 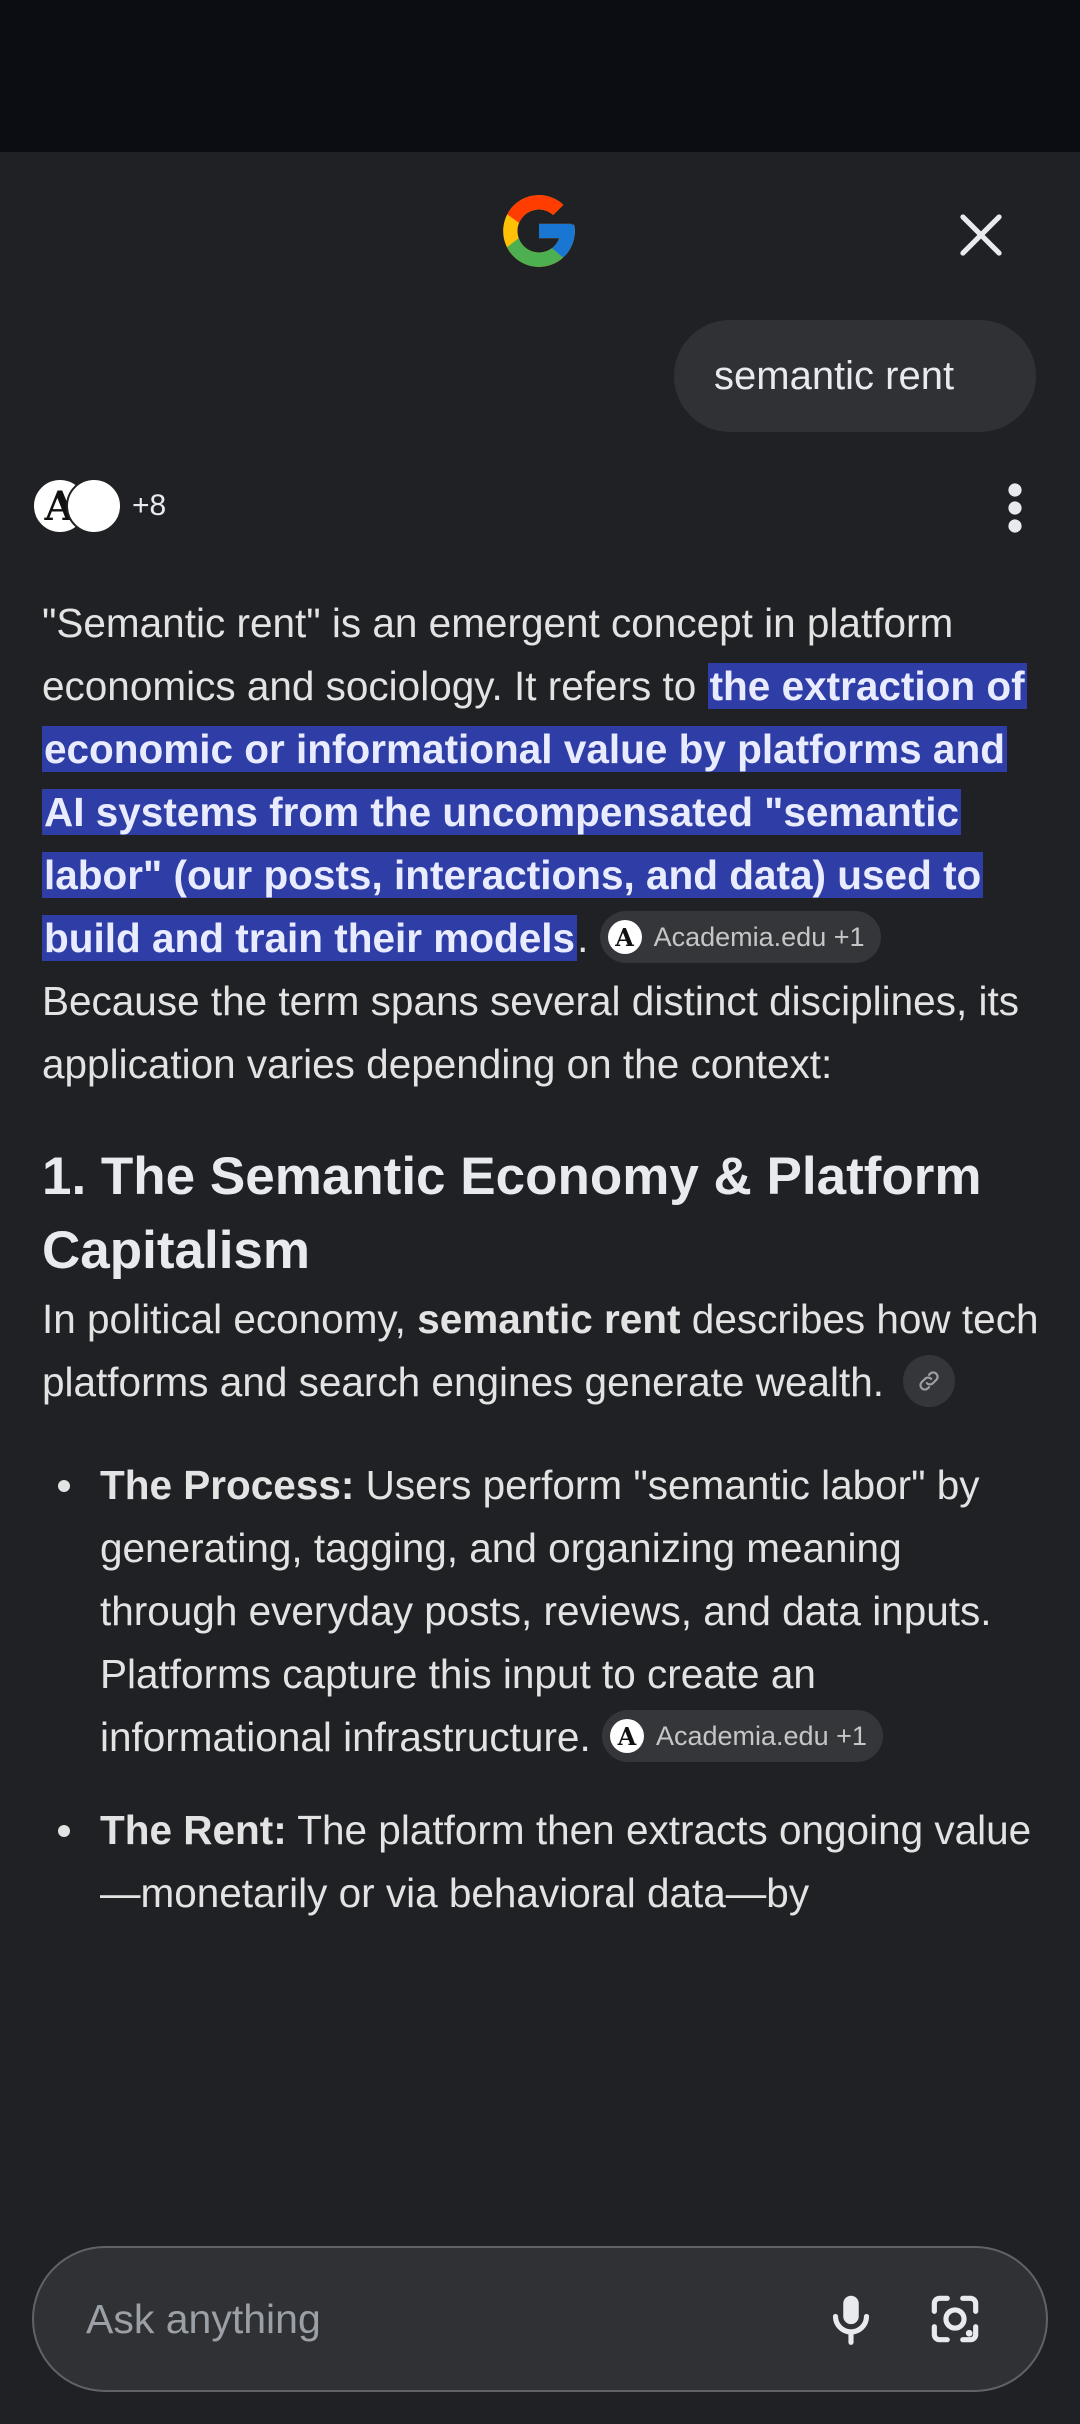 What do you see at coordinates (851, 2319) in the screenshot?
I see `mic-icon` at bounding box center [851, 2319].